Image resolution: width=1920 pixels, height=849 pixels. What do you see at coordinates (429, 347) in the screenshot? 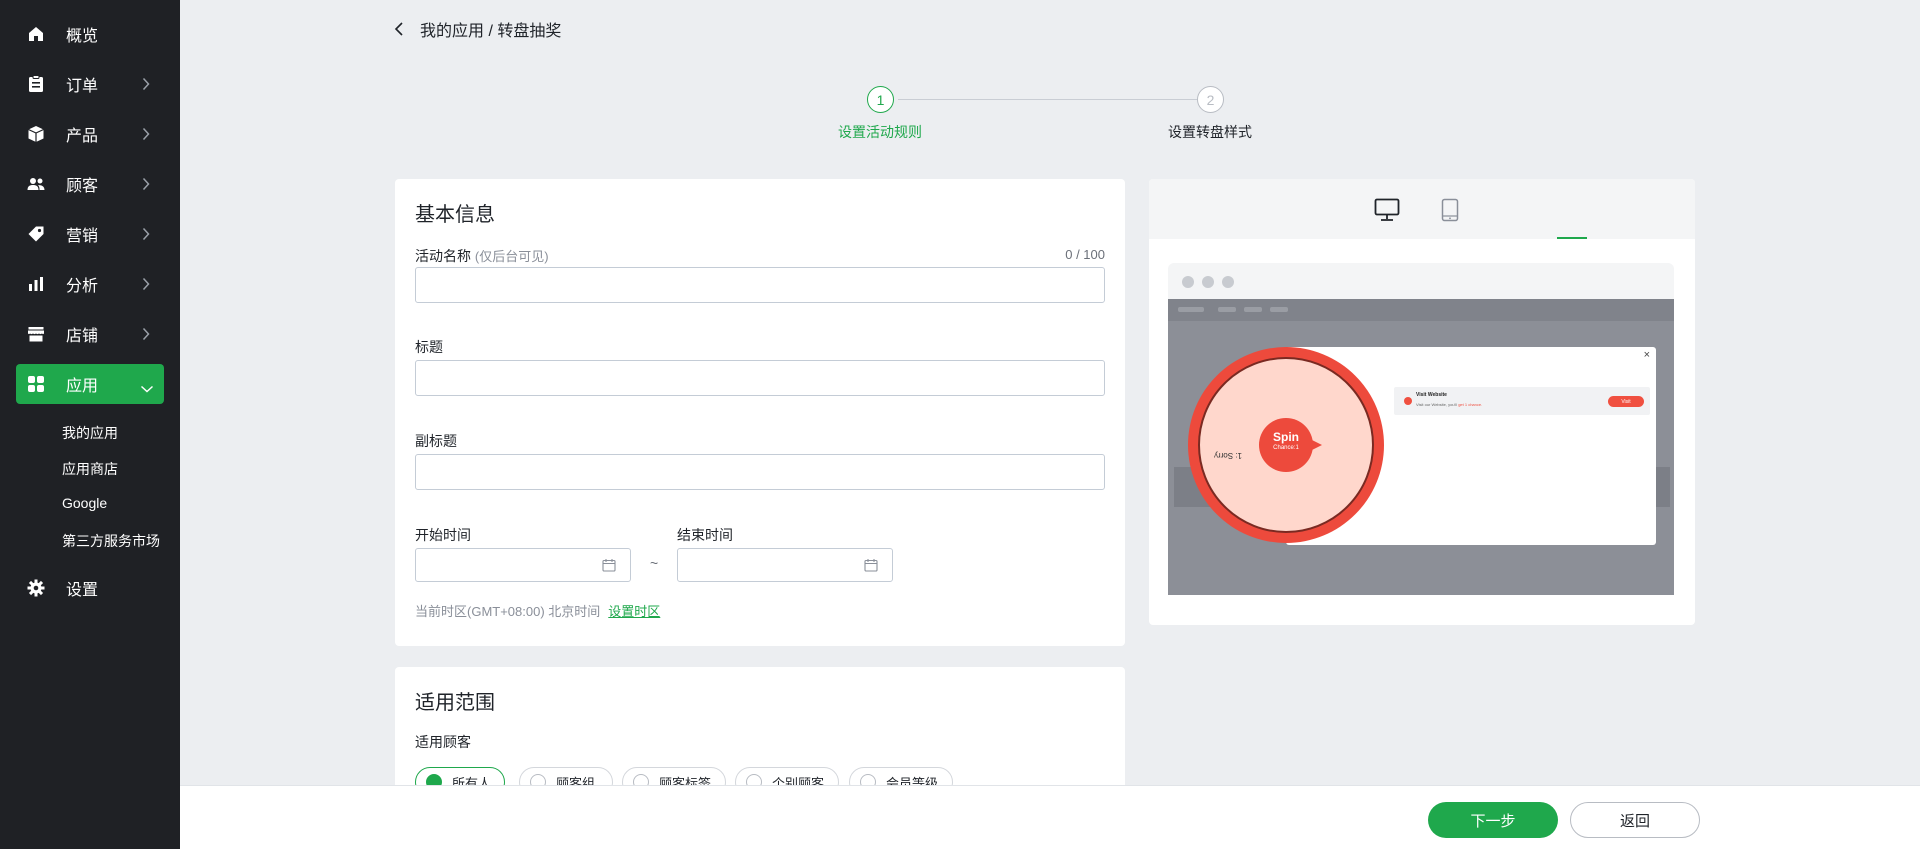
I see `title-label: 标题` at bounding box center [429, 347].